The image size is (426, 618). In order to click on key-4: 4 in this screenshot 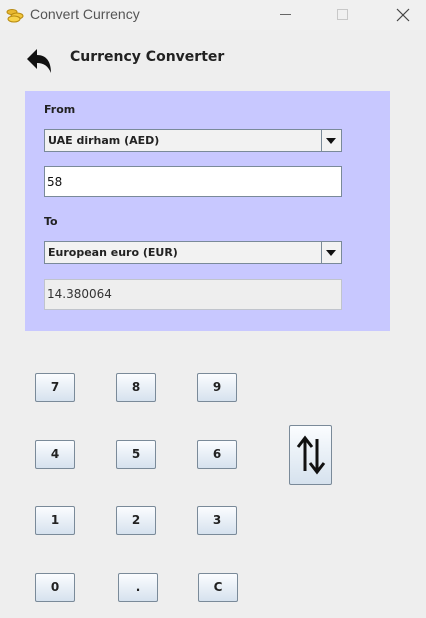, I will do `click(55, 454)`.